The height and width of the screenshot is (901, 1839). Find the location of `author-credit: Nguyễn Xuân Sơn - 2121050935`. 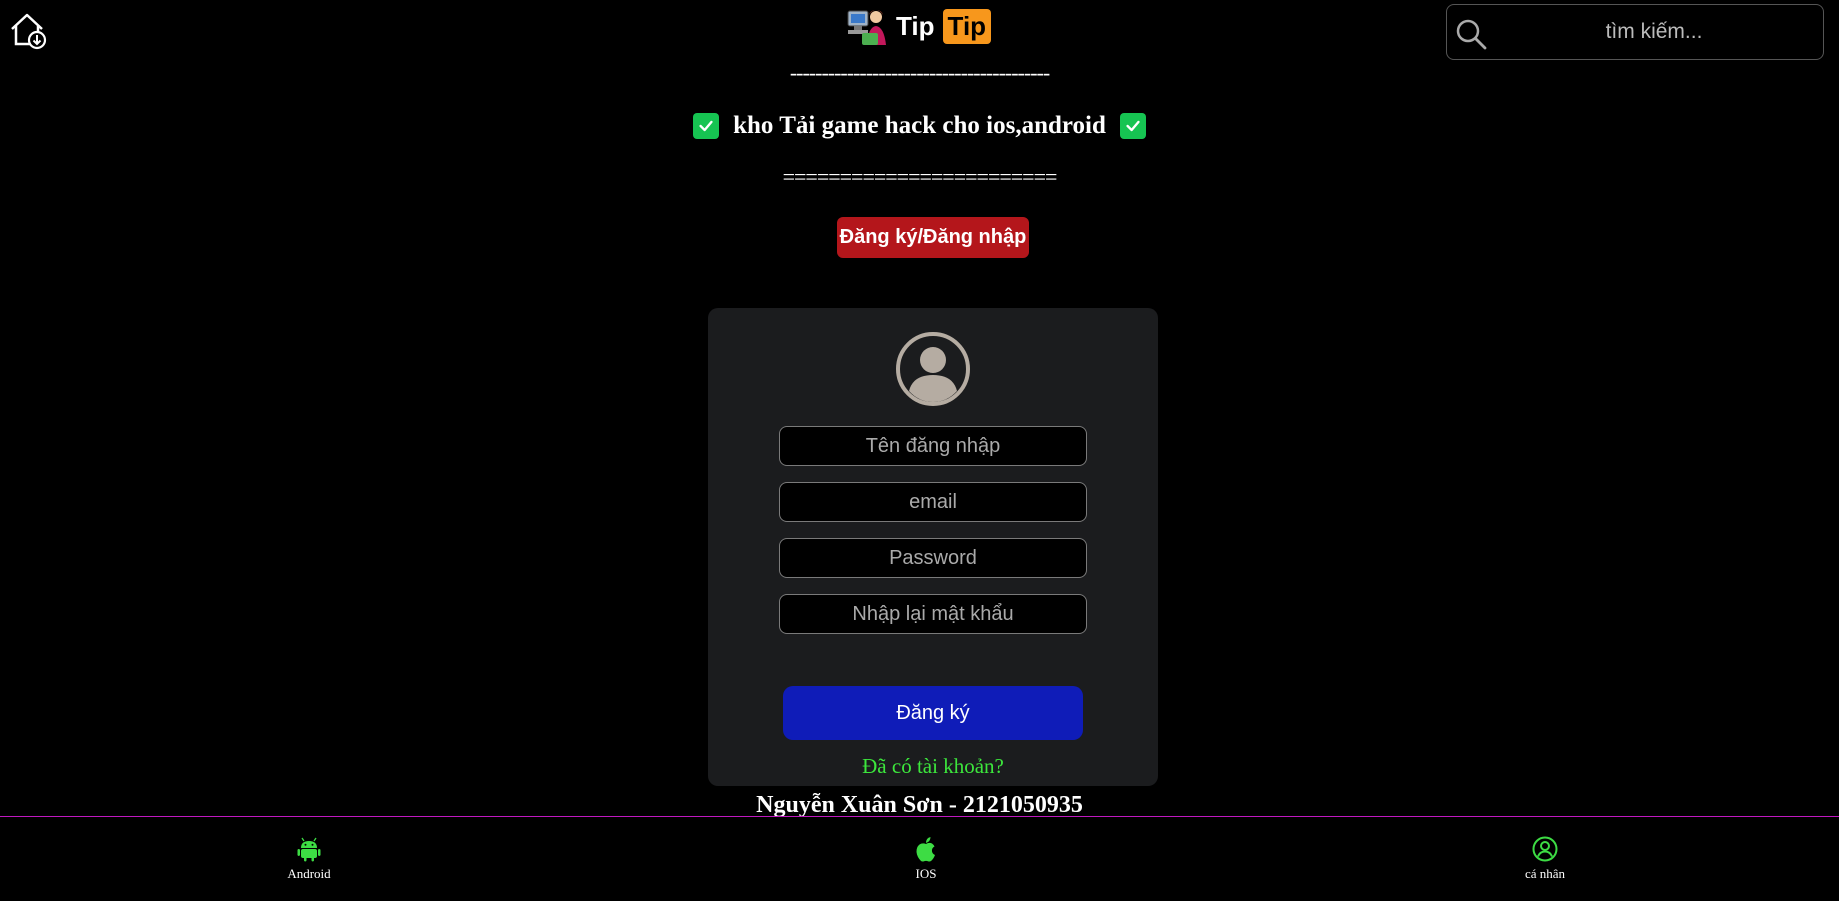

author-credit: Nguyễn Xuân Sơn - 2121050935 is located at coordinates (919, 805).